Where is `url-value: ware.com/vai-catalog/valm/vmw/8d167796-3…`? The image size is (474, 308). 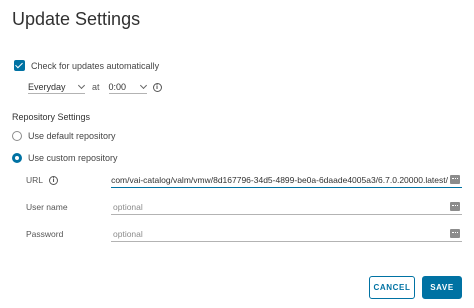 url-value: ware.com/vai-catalog/valm/vmw/8d167796-3… is located at coordinates (279, 180).